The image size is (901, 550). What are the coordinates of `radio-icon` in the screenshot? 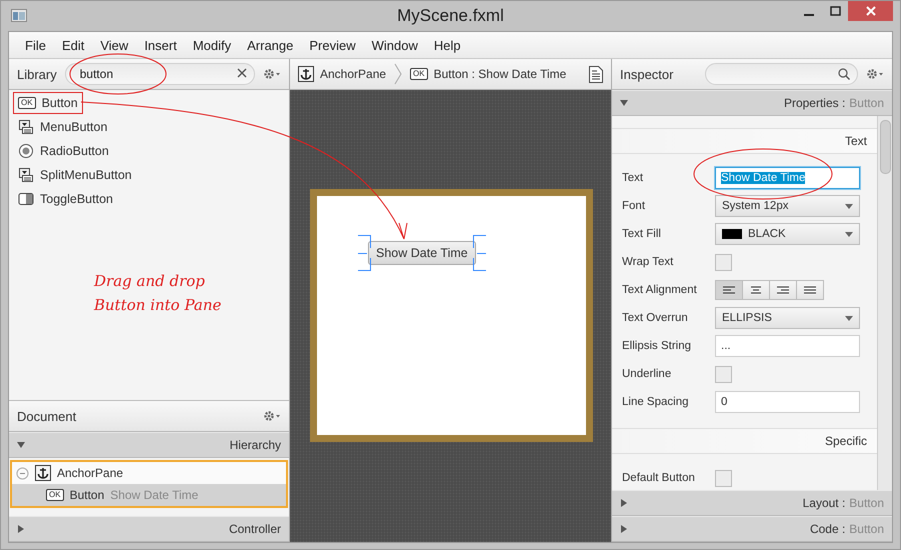 It's located at (26, 151).